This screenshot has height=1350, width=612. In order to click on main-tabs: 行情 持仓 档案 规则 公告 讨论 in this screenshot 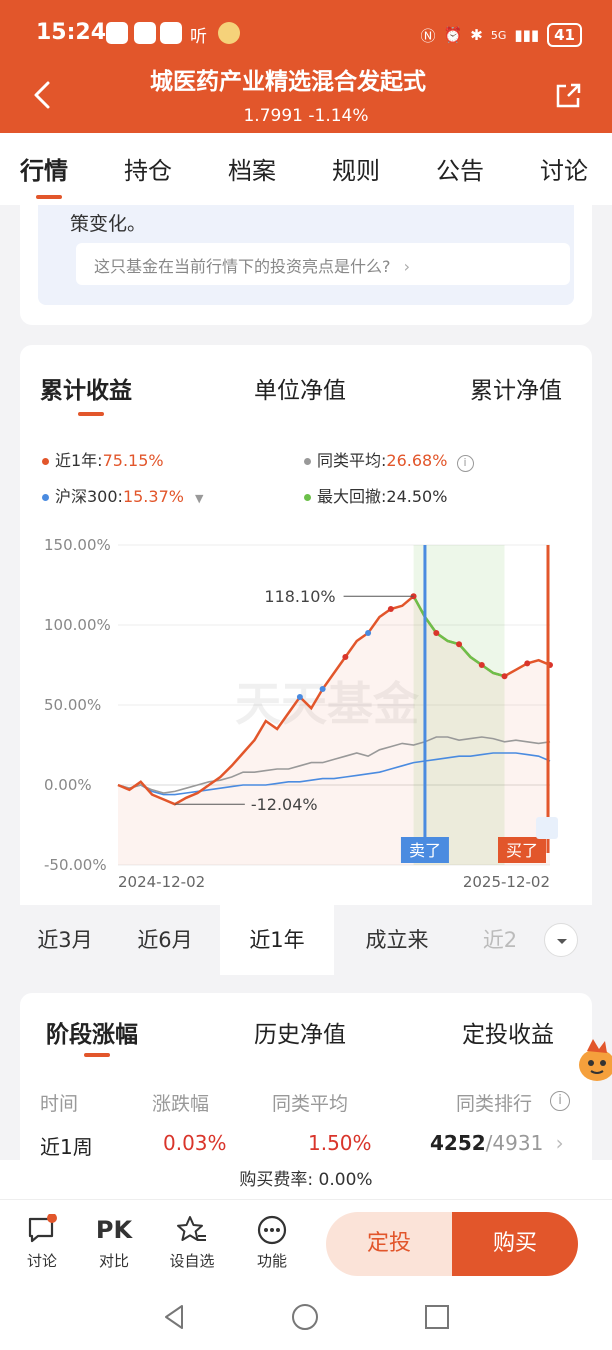, I will do `click(306, 169)`.